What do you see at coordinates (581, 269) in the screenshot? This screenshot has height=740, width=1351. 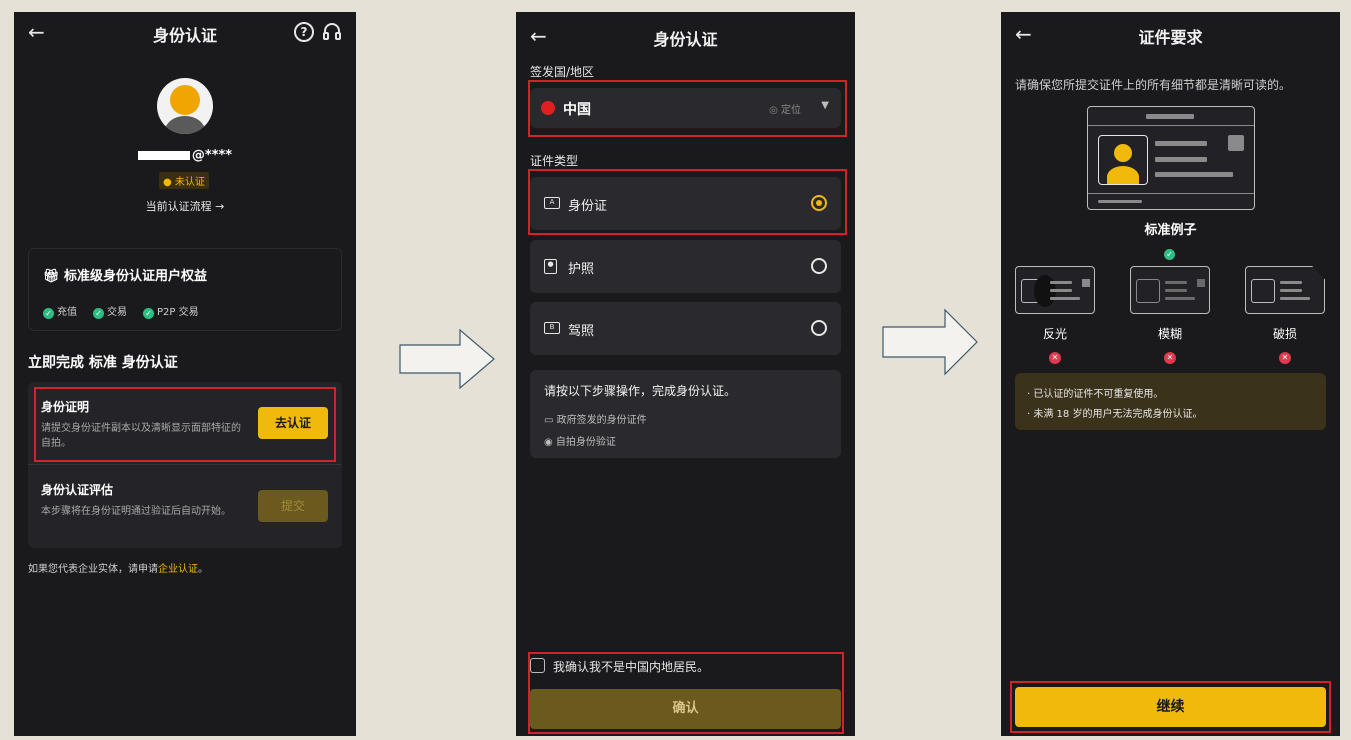 I see `doc-option-label: 护照` at bounding box center [581, 269].